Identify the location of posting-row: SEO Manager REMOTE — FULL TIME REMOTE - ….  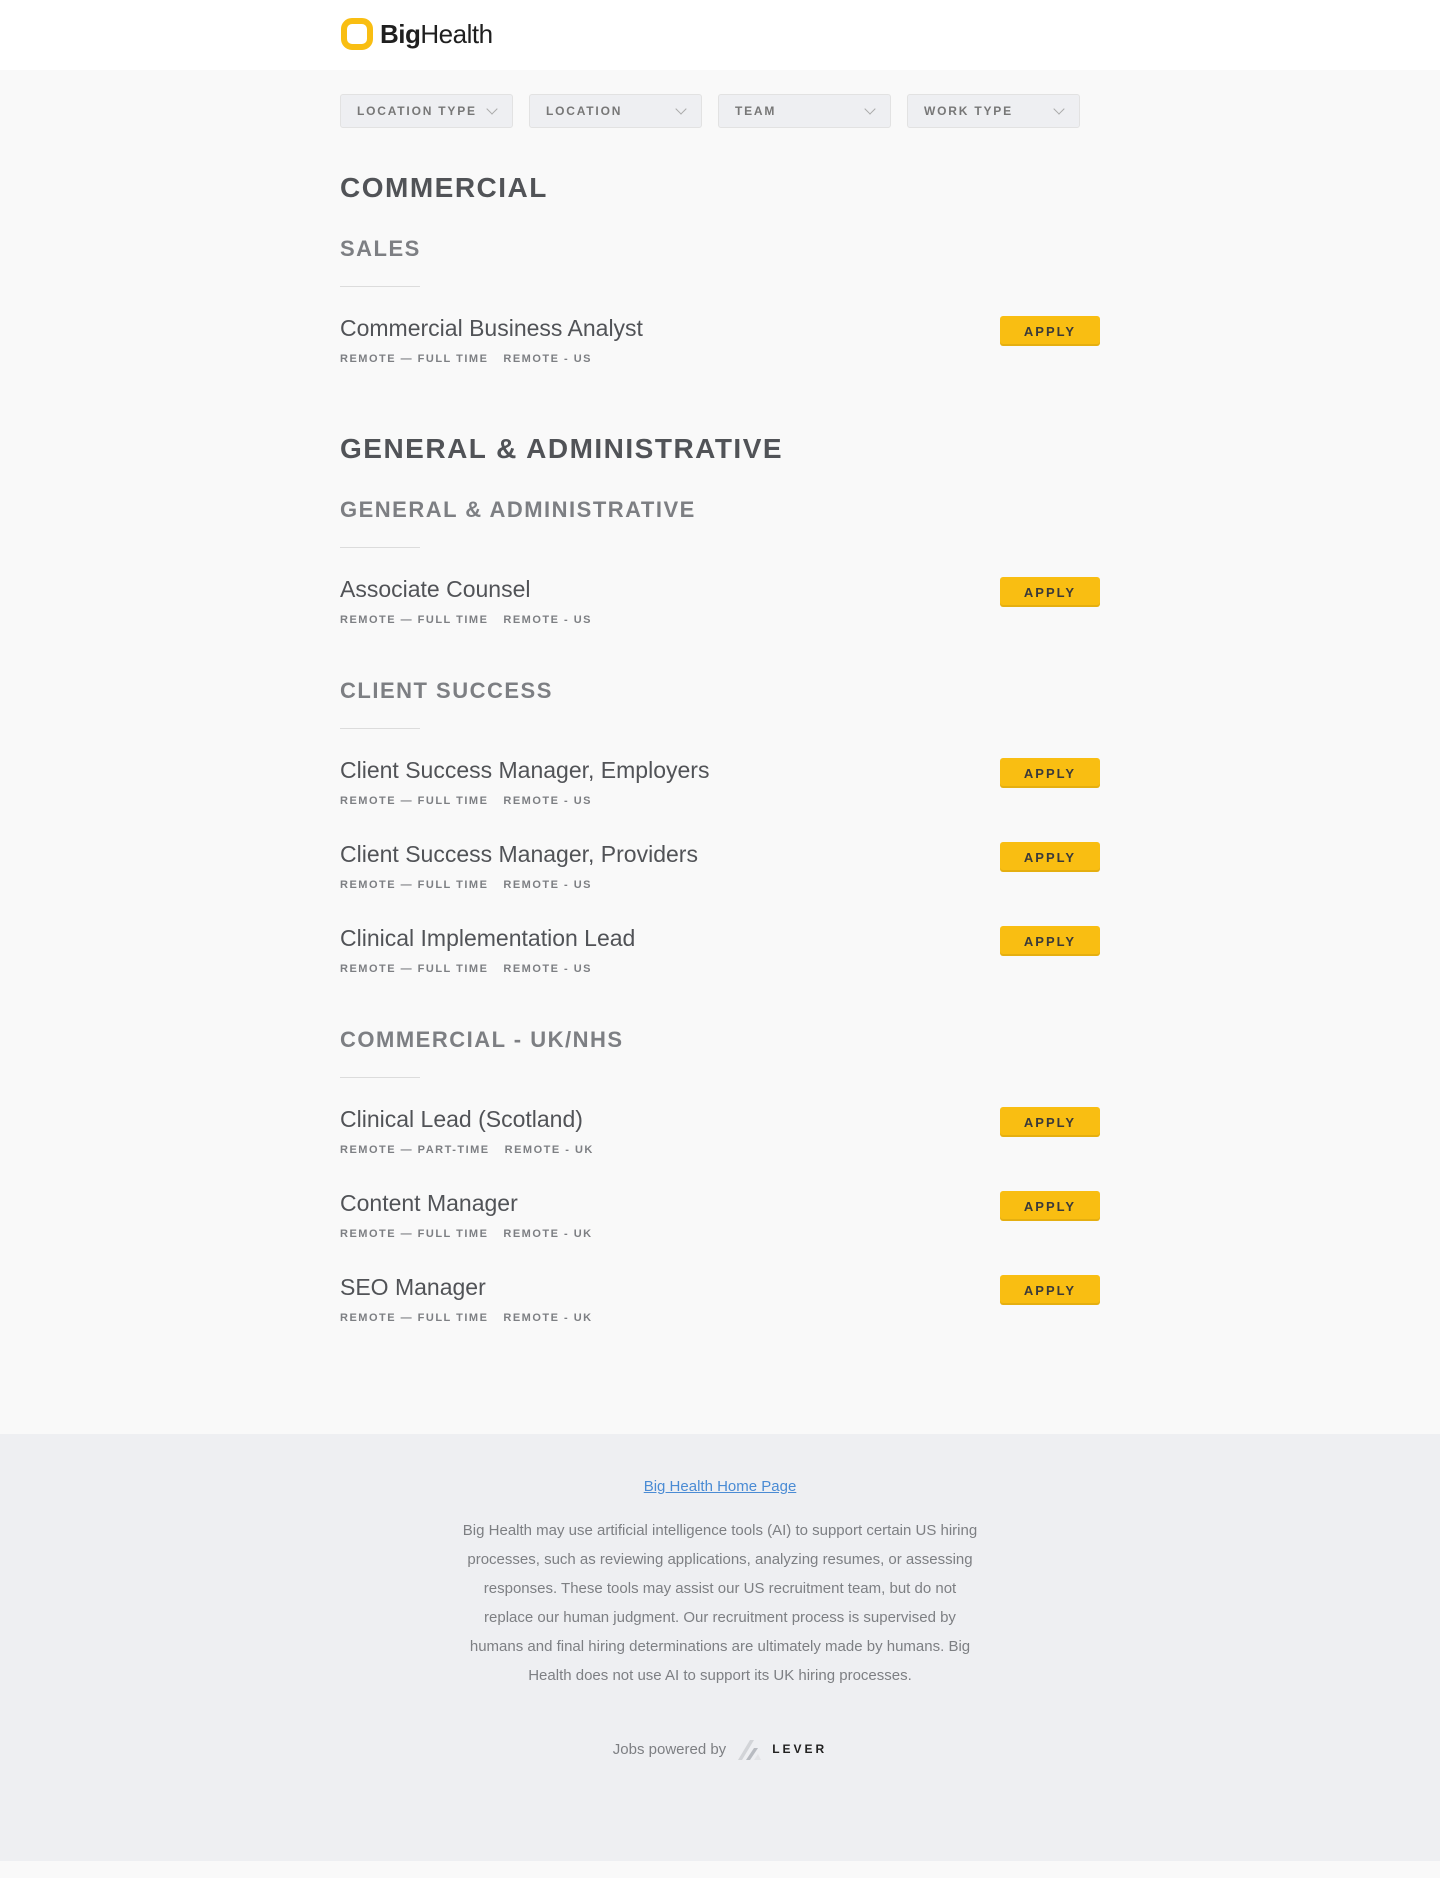
(720, 1316).